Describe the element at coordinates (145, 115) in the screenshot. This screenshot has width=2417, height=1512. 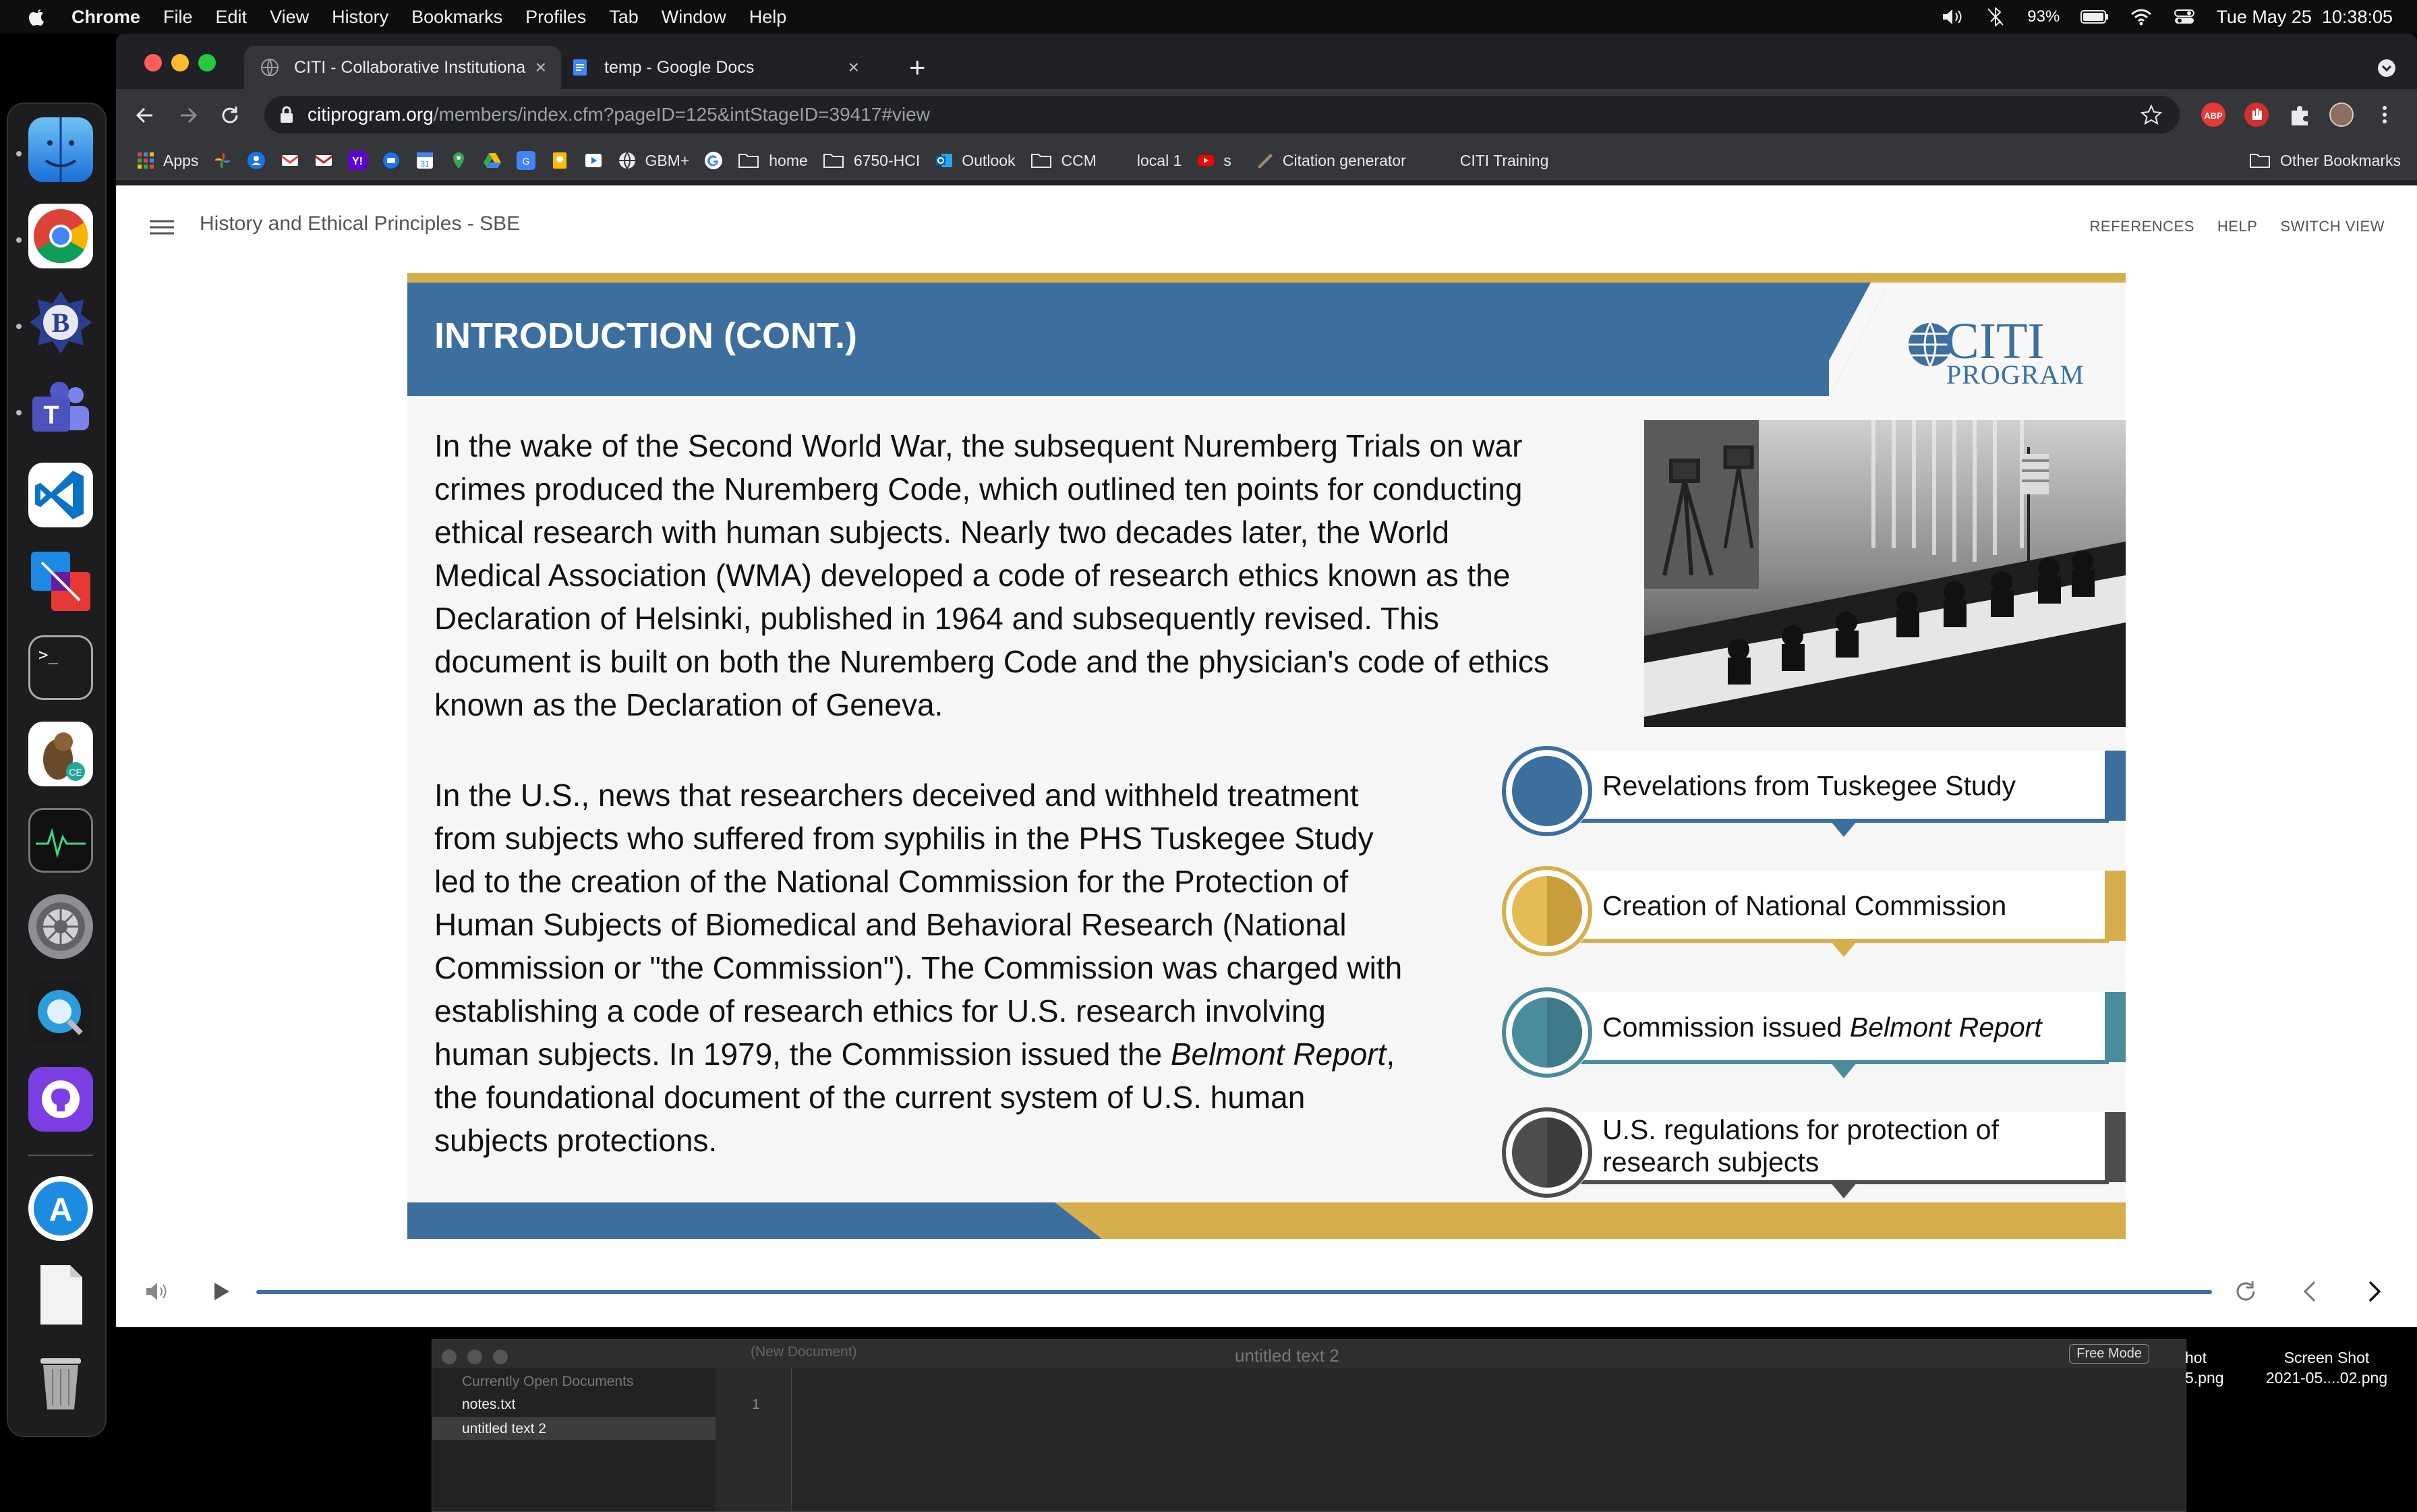
I see `back-arrow-icon` at that location.